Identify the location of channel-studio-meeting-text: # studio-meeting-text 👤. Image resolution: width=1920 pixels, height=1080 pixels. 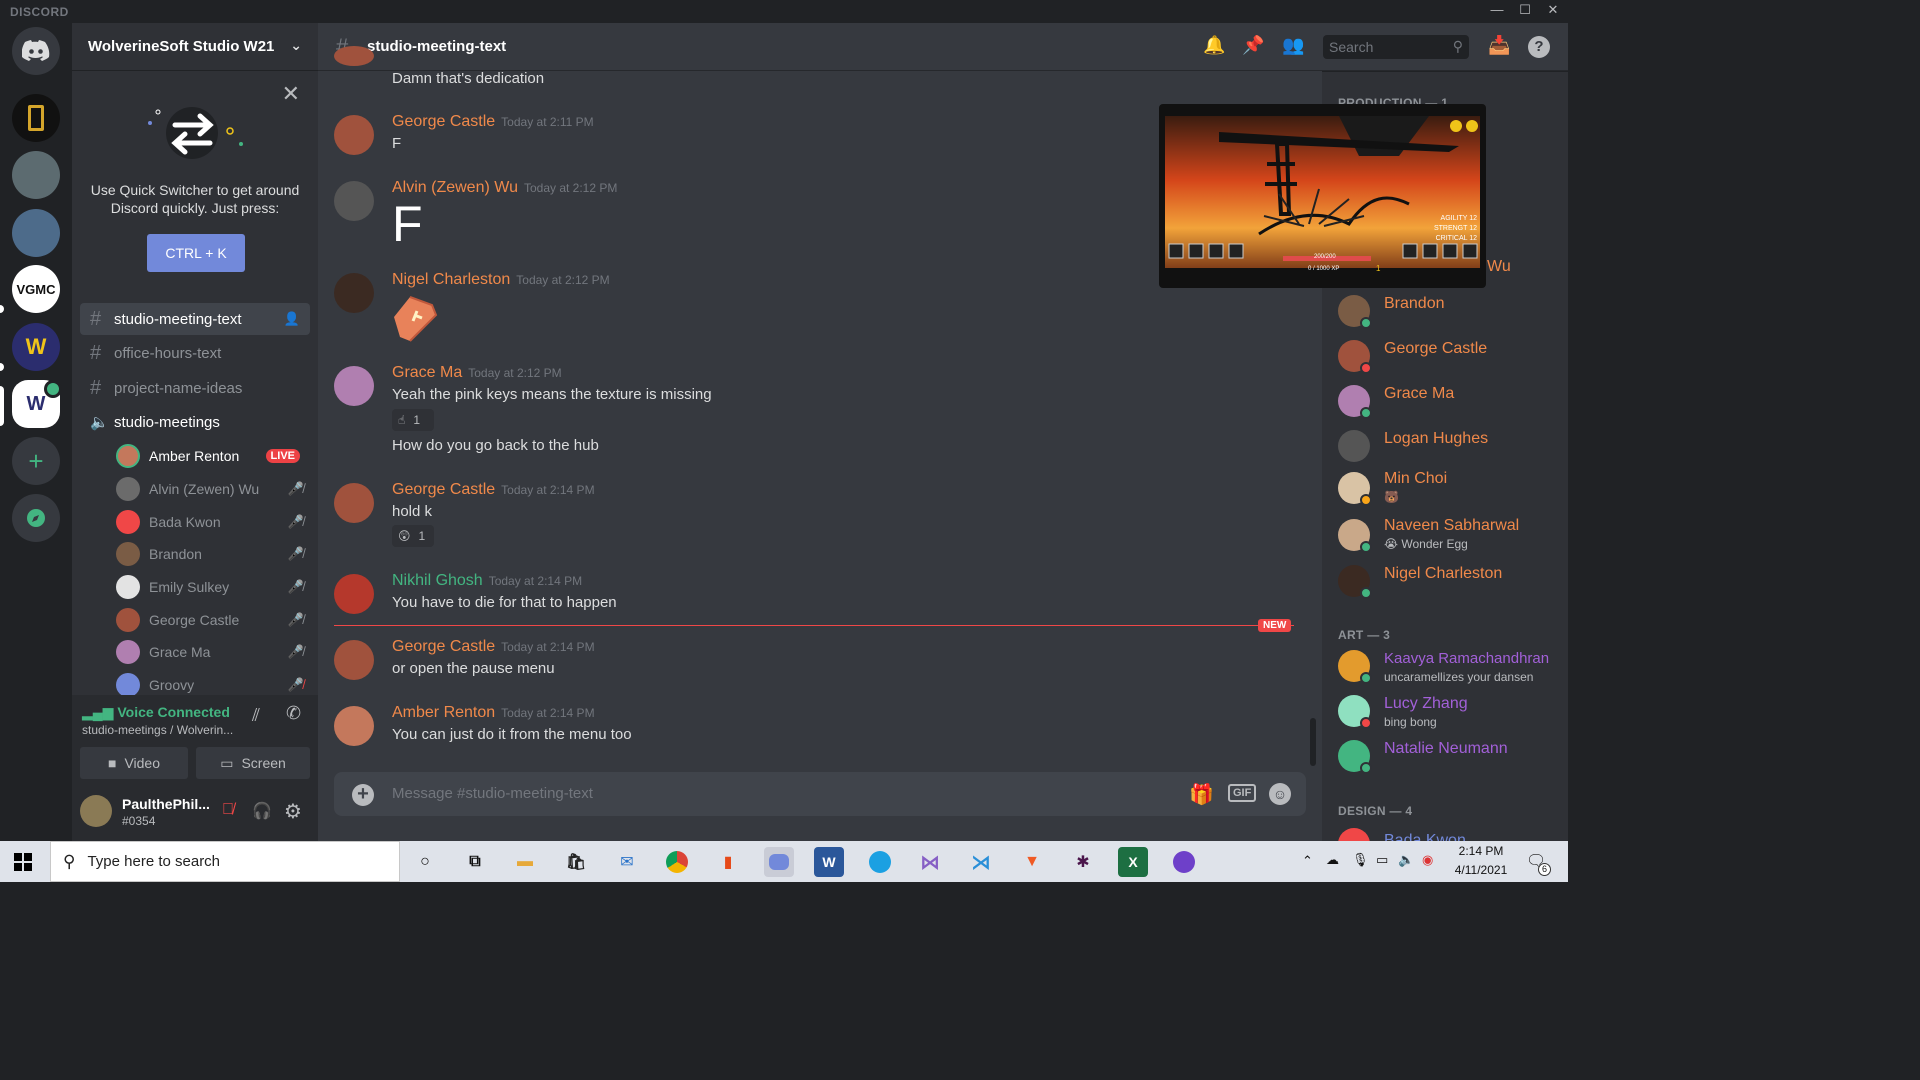
(195, 319).